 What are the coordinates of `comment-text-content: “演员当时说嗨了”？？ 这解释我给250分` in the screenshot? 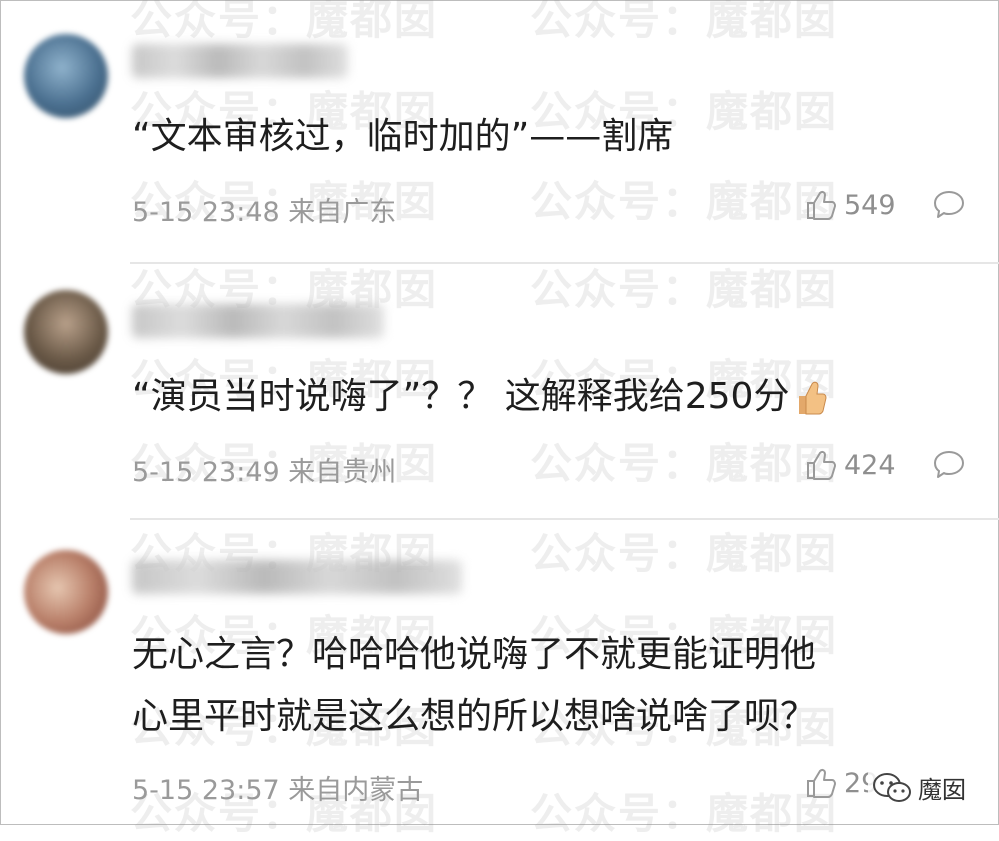 It's located at (461, 396).